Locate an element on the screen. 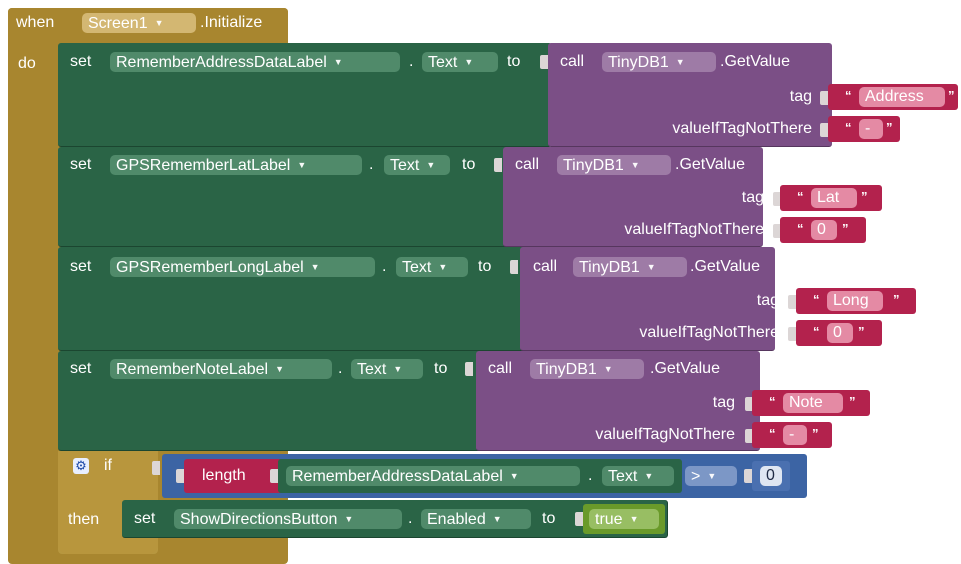 The image size is (961, 564). screen-component-name: Screen1 is located at coordinates (118, 23).